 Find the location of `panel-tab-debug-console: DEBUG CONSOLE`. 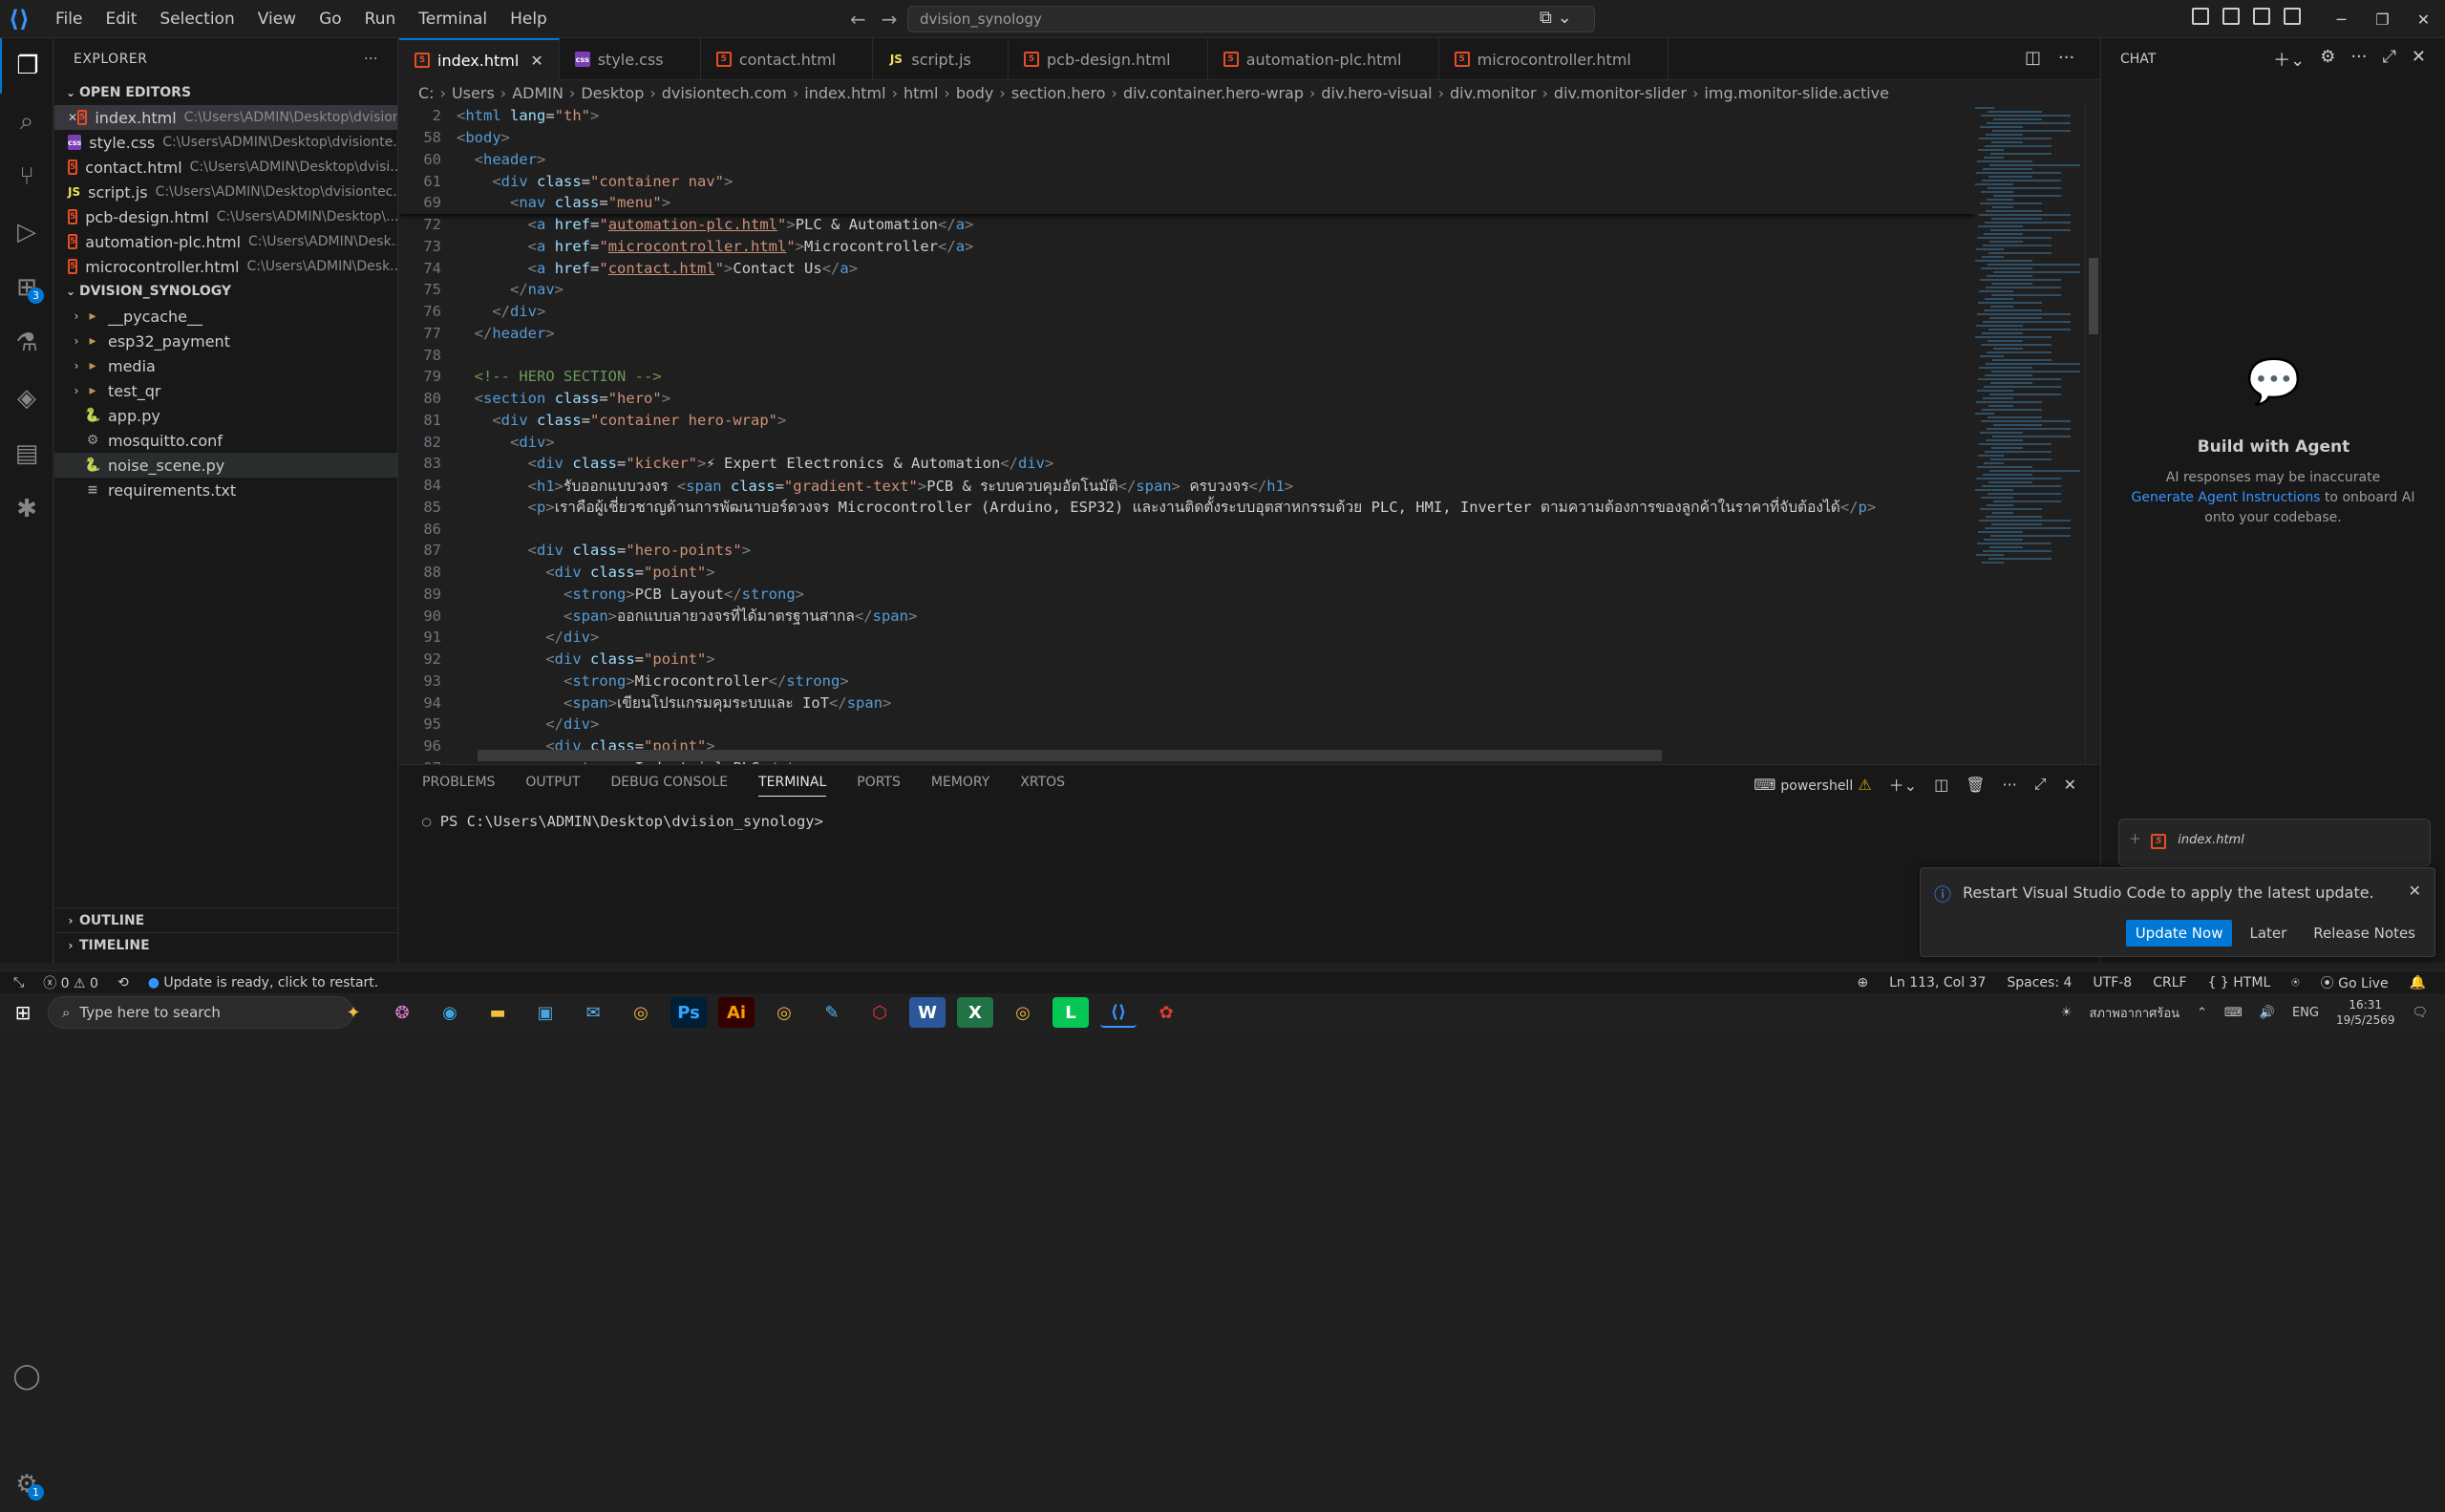

panel-tab-debug-console: DEBUG CONSOLE is located at coordinates (669, 782).